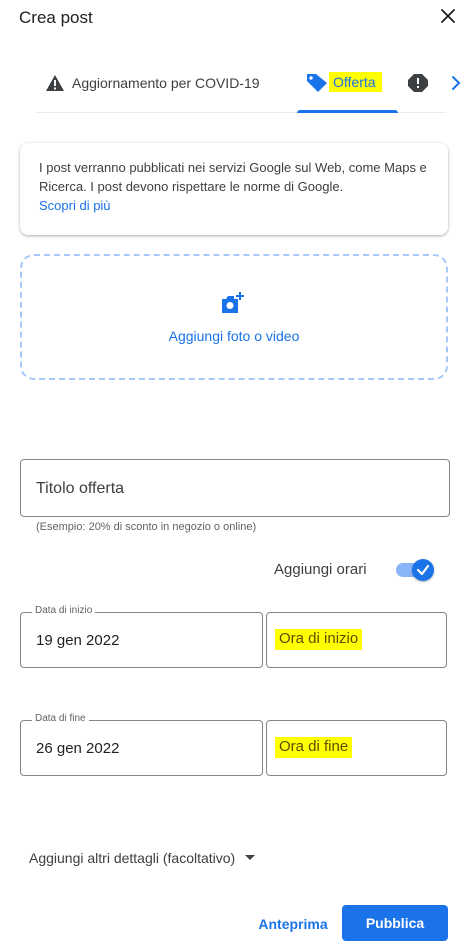 Image resolution: width=466 pixels, height=941 pixels. I want to click on tab-offer: Offerta, so click(343, 82).